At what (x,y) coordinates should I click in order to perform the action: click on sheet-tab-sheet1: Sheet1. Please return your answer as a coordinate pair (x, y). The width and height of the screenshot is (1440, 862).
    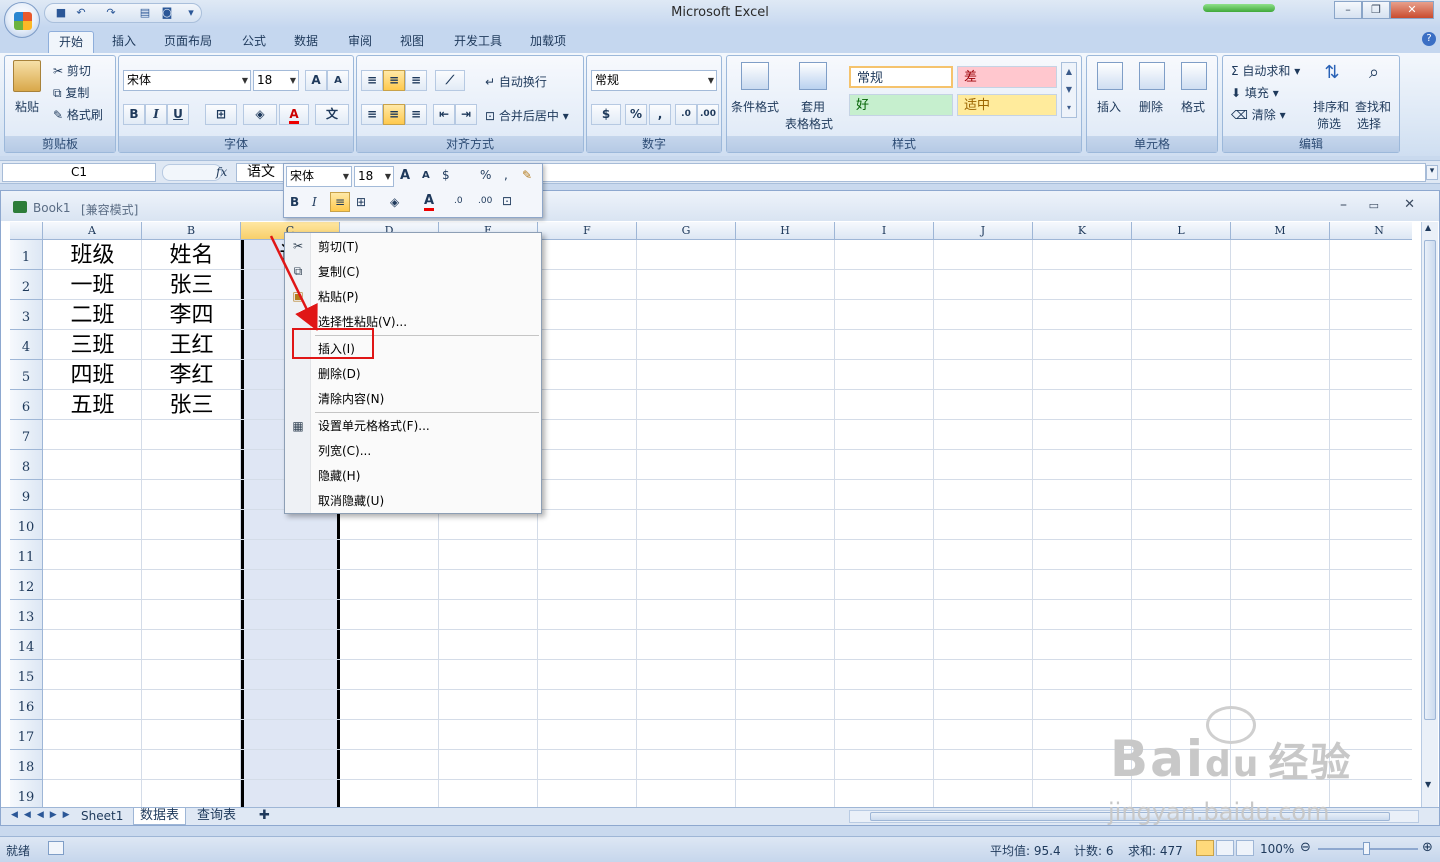
    Looking at the image, I should click on (102, 816).